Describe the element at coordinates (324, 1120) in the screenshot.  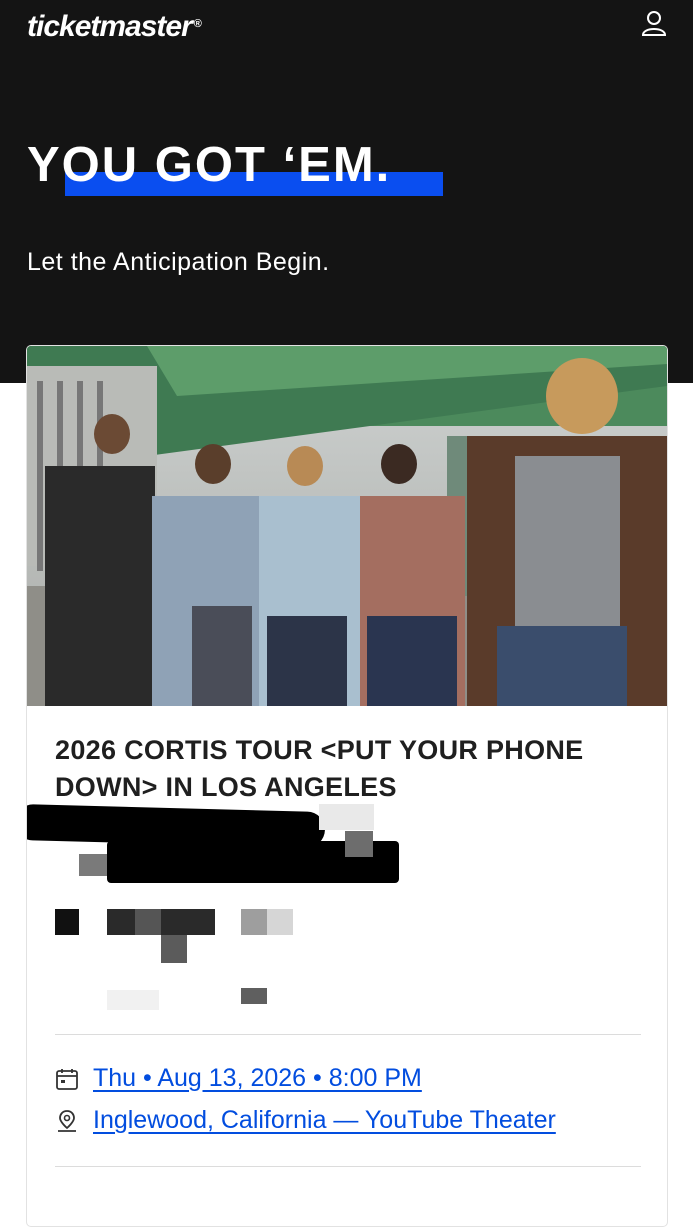
I see `event-location-link: Inglewood, California — YouTube Theater` at that location.